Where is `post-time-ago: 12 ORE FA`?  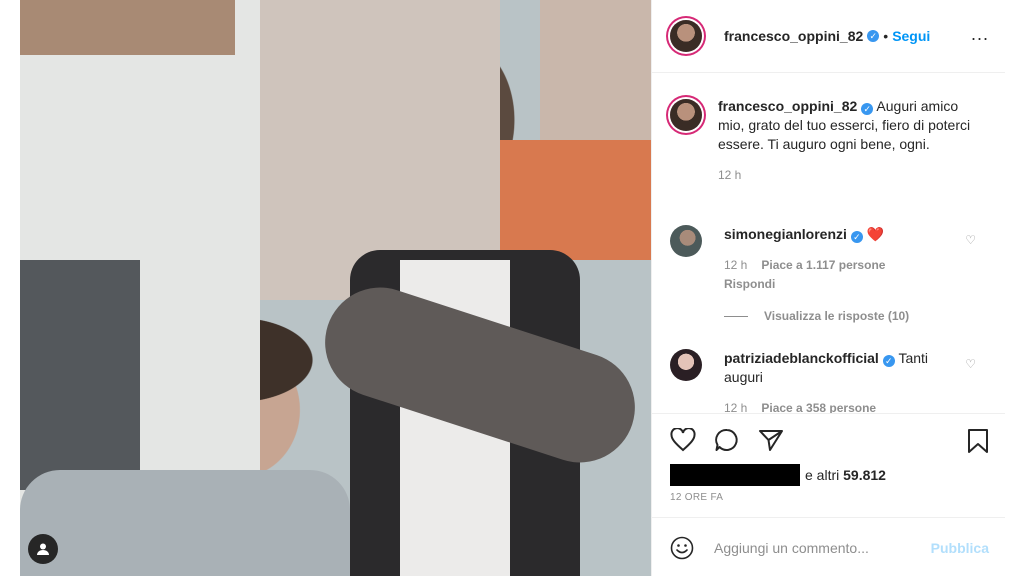 post-time-ago: 12 ORE FA is located at coordinates (697, 497).